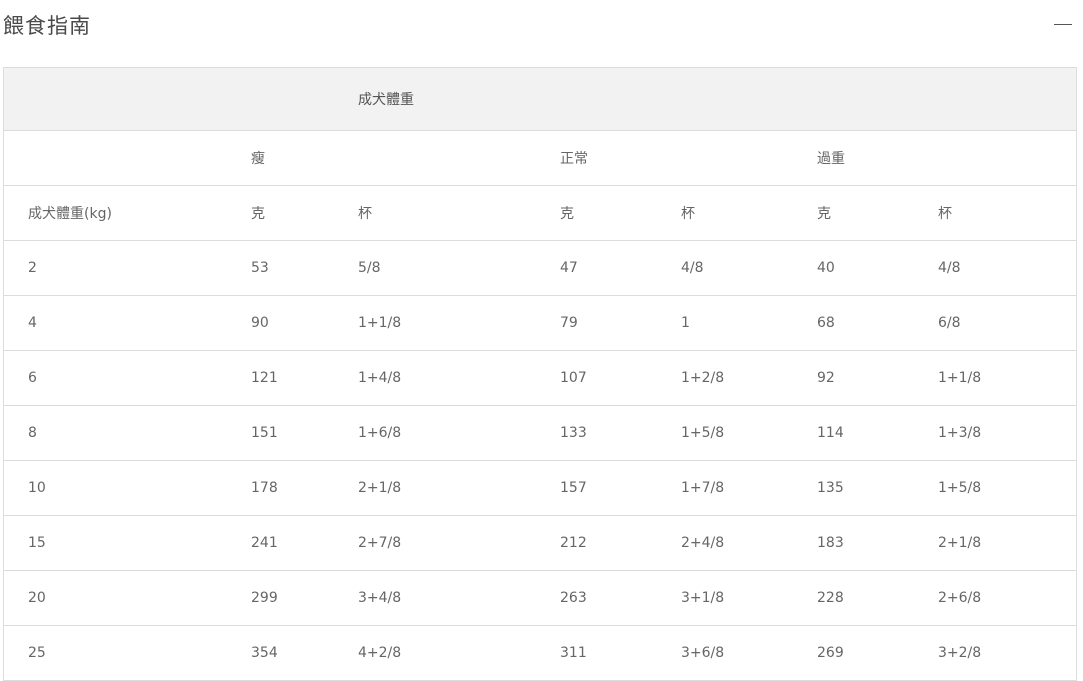 The image size is (1083, 681). I want to click on table-row: 6 121 1+4/8 107 1+2/8 92 1+1/8, so click(540, 378).